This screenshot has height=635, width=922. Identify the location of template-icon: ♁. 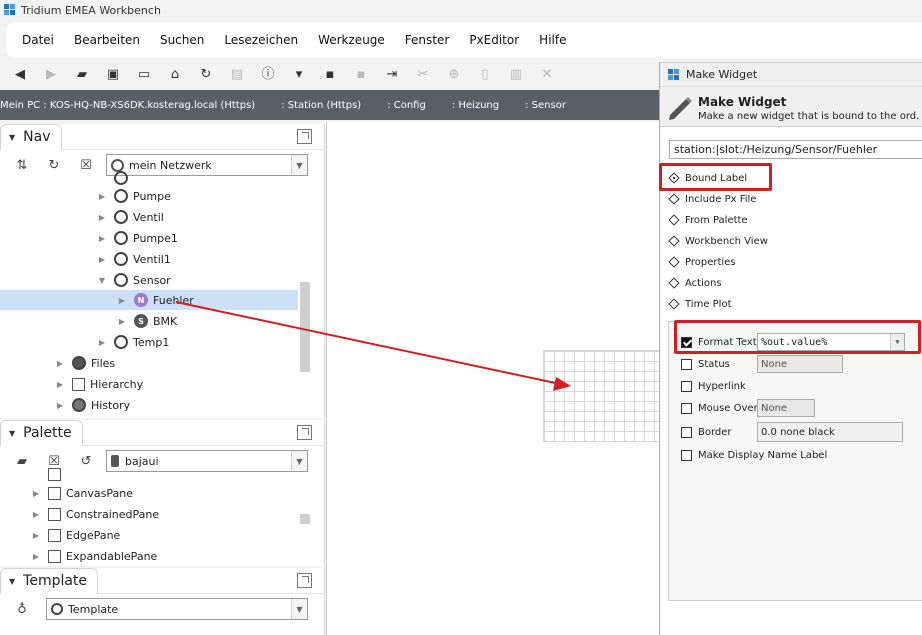
(22, 609).